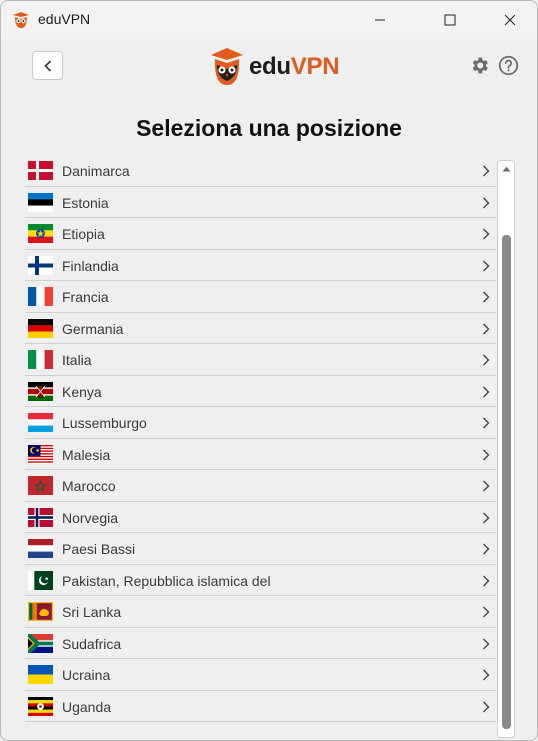 The image size is (538, 741). Describe the element at coordinates (82, 391) in the screenshot. I see `location-name: Kenya` at that location.